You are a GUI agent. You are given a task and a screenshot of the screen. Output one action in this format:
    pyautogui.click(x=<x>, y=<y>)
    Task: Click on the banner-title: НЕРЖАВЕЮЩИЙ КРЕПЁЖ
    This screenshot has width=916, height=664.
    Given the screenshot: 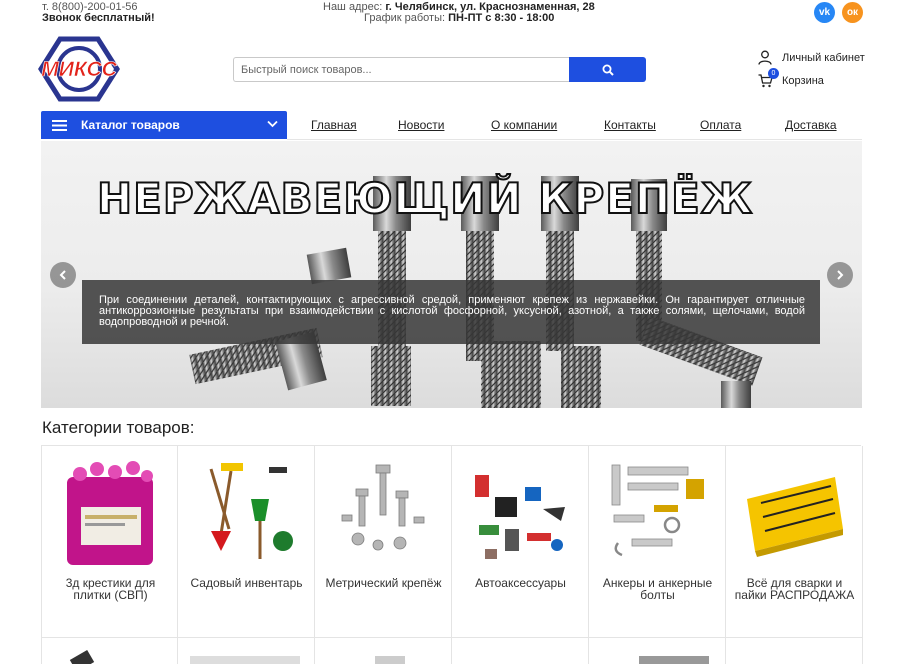 What is the action you would take?
    pyautogui.click(x=425, y=198)
    